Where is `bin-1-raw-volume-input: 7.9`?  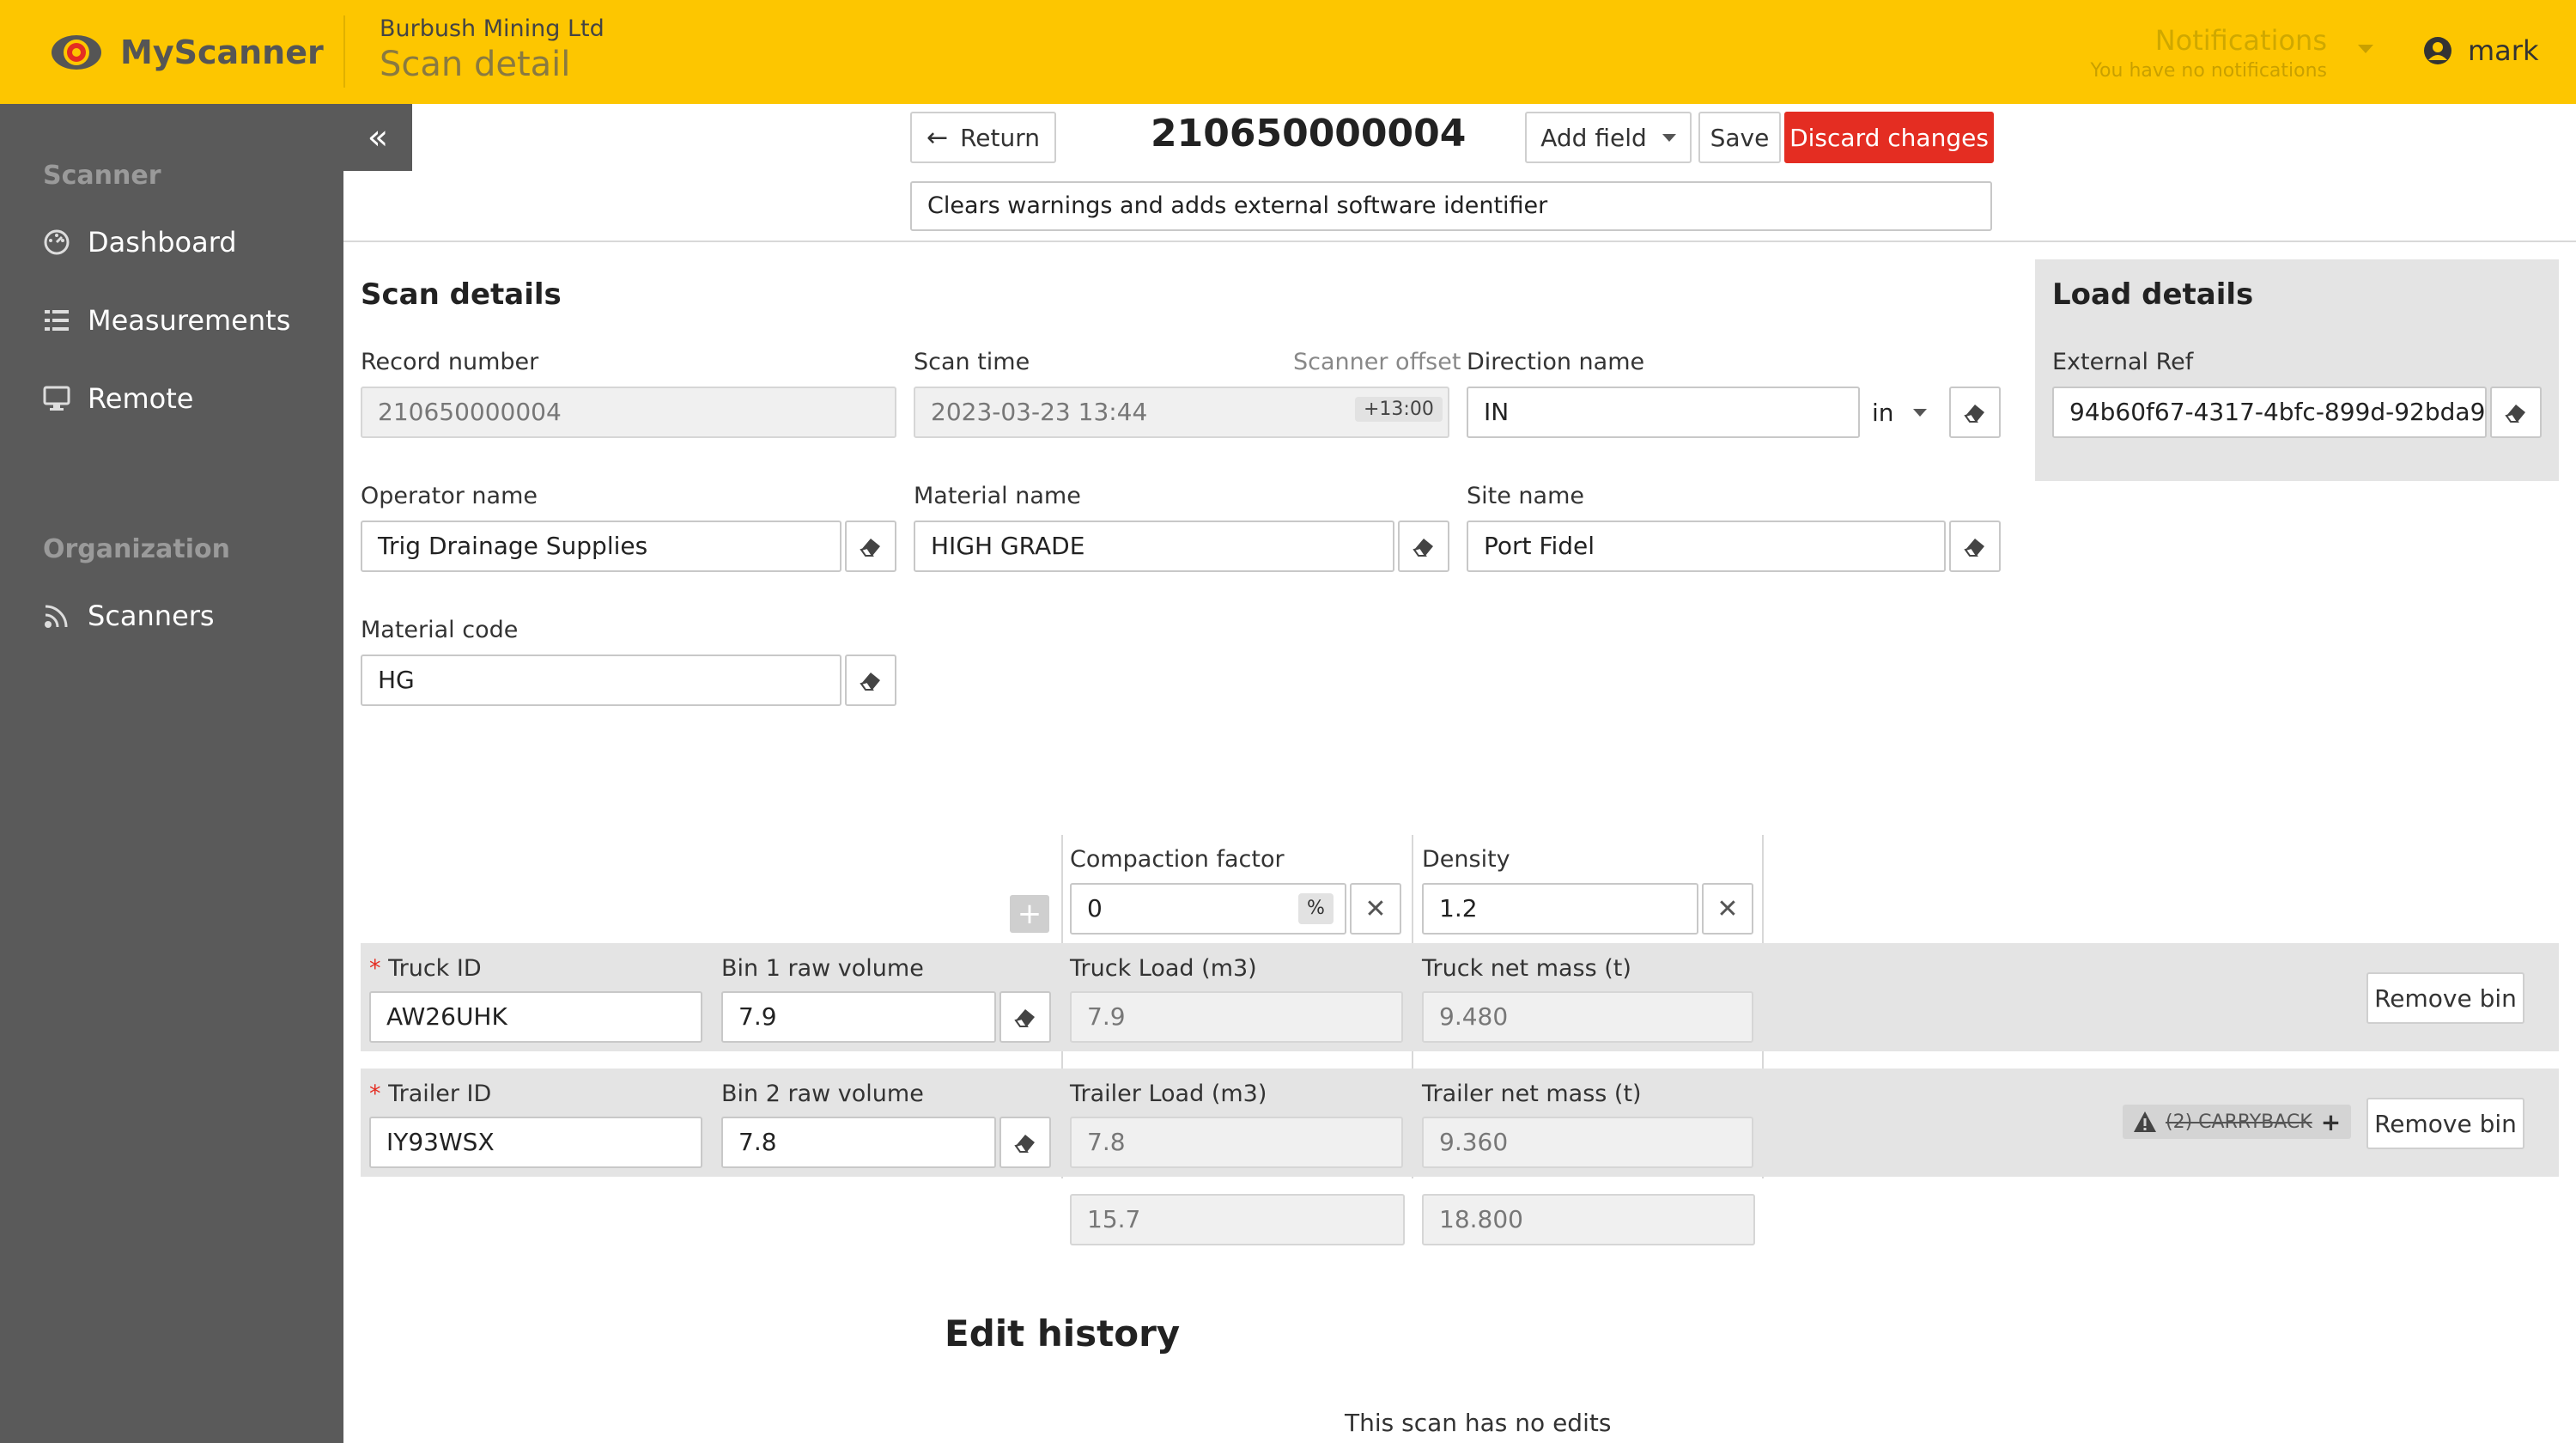 bin-1-raw-volume-input: 7.9 is located at coordinates (858, 1017).